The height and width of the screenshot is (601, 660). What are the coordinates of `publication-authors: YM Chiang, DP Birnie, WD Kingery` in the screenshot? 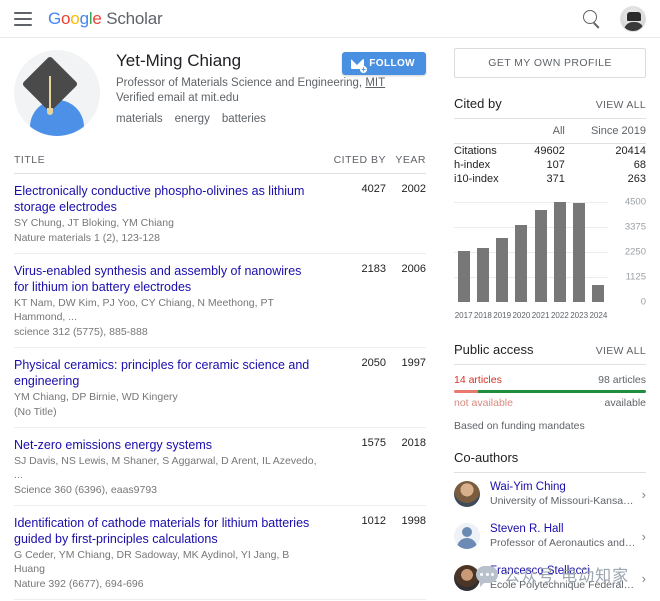 It's located at (96, 397).